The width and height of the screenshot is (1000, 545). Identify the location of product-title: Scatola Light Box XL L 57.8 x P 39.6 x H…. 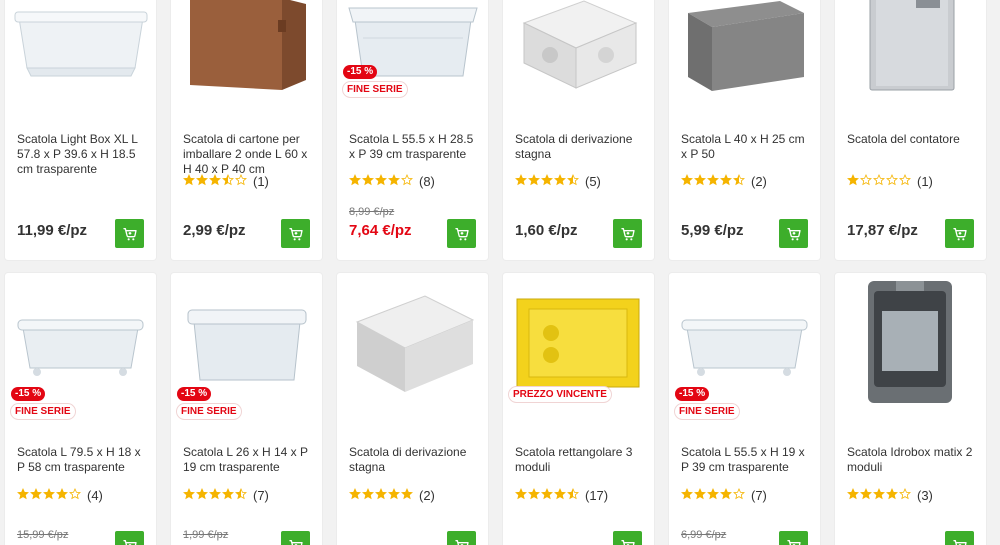
(81, 154).